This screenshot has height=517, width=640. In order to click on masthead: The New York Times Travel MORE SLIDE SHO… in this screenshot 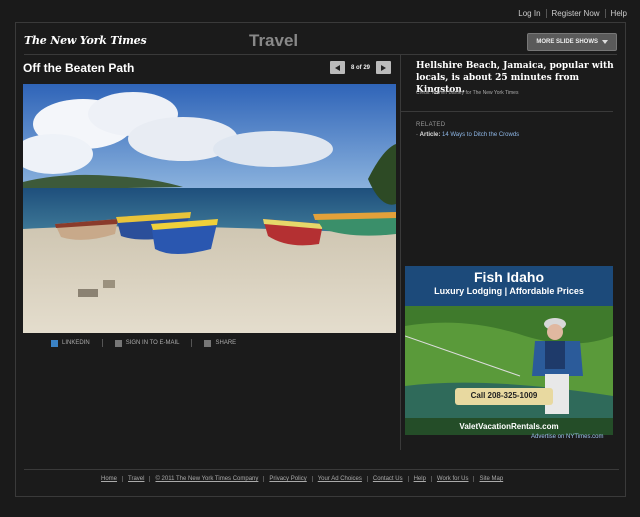, I will do `click(320, 43)`.